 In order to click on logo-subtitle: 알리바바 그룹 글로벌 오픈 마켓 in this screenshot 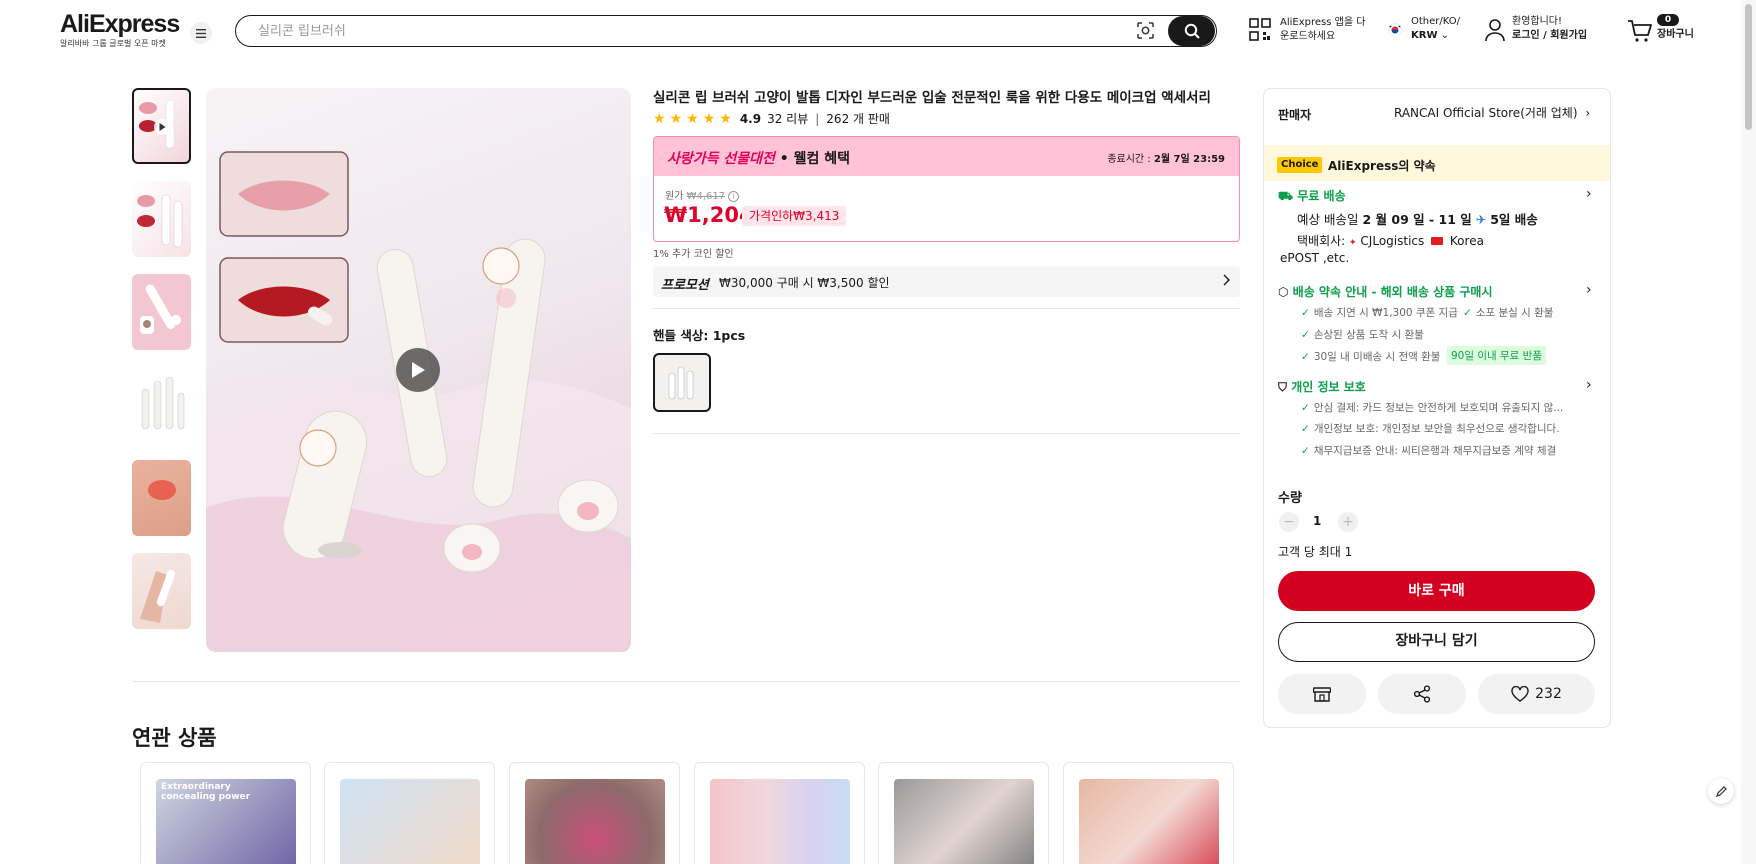, I will do `click(113, 43)`.